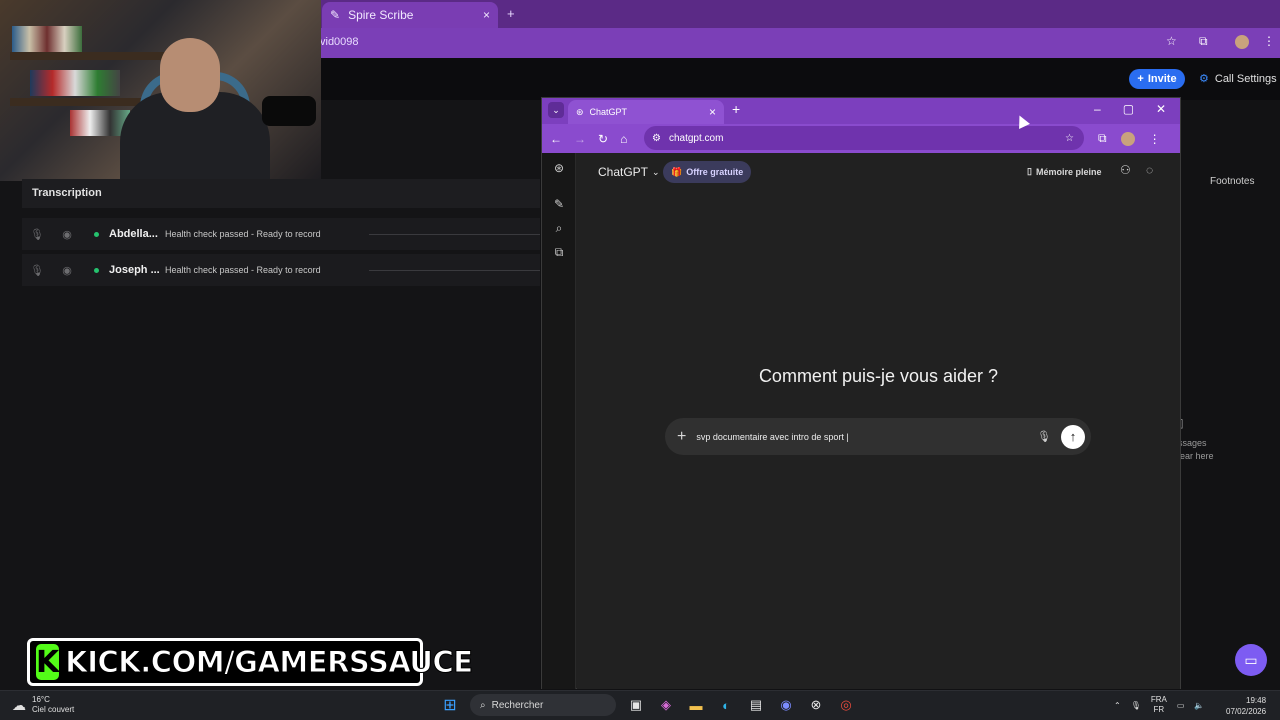 The image size is (1280, 720). I want to click on chat-bubble-icon: ▭, so click(1251, 660).